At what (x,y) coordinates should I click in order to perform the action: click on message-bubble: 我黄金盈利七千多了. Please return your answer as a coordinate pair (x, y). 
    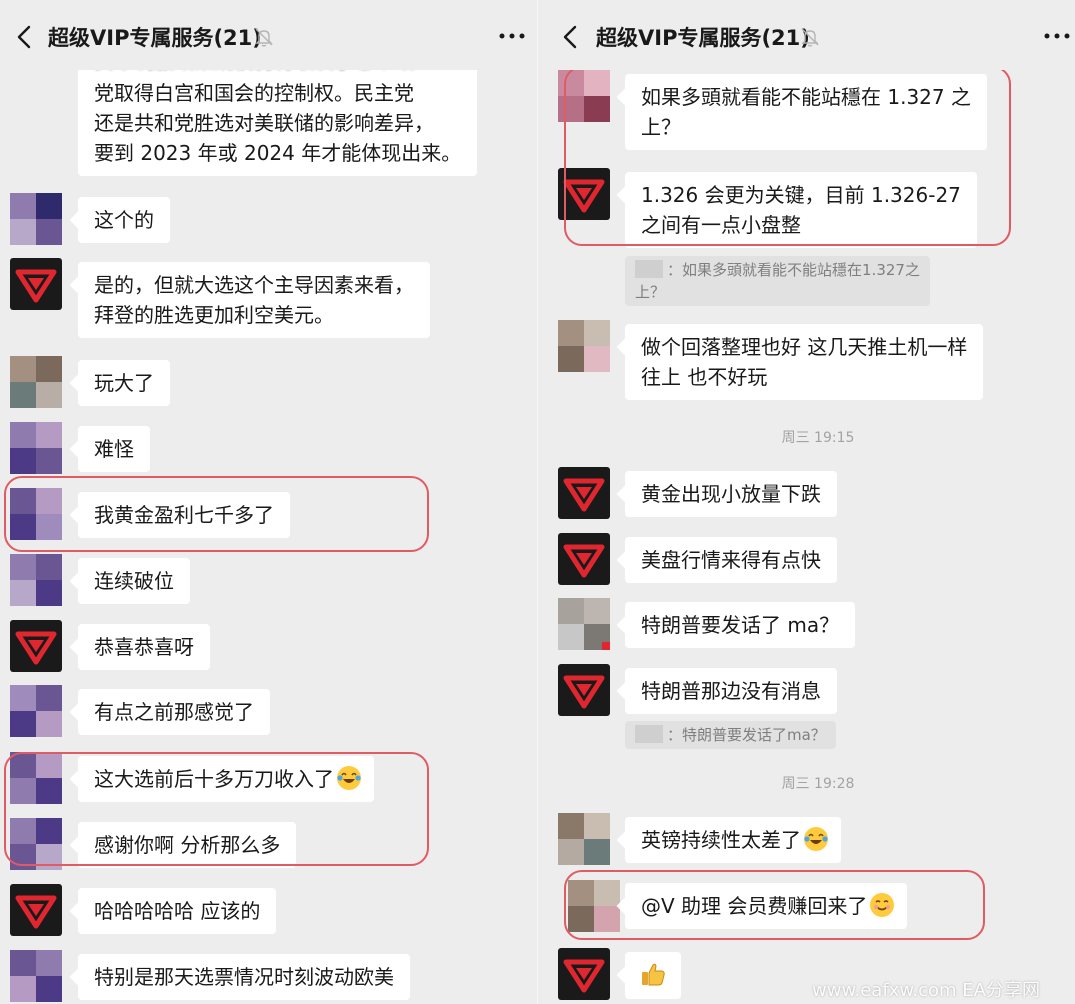
    Looking at the image, I should click on (184, 515).